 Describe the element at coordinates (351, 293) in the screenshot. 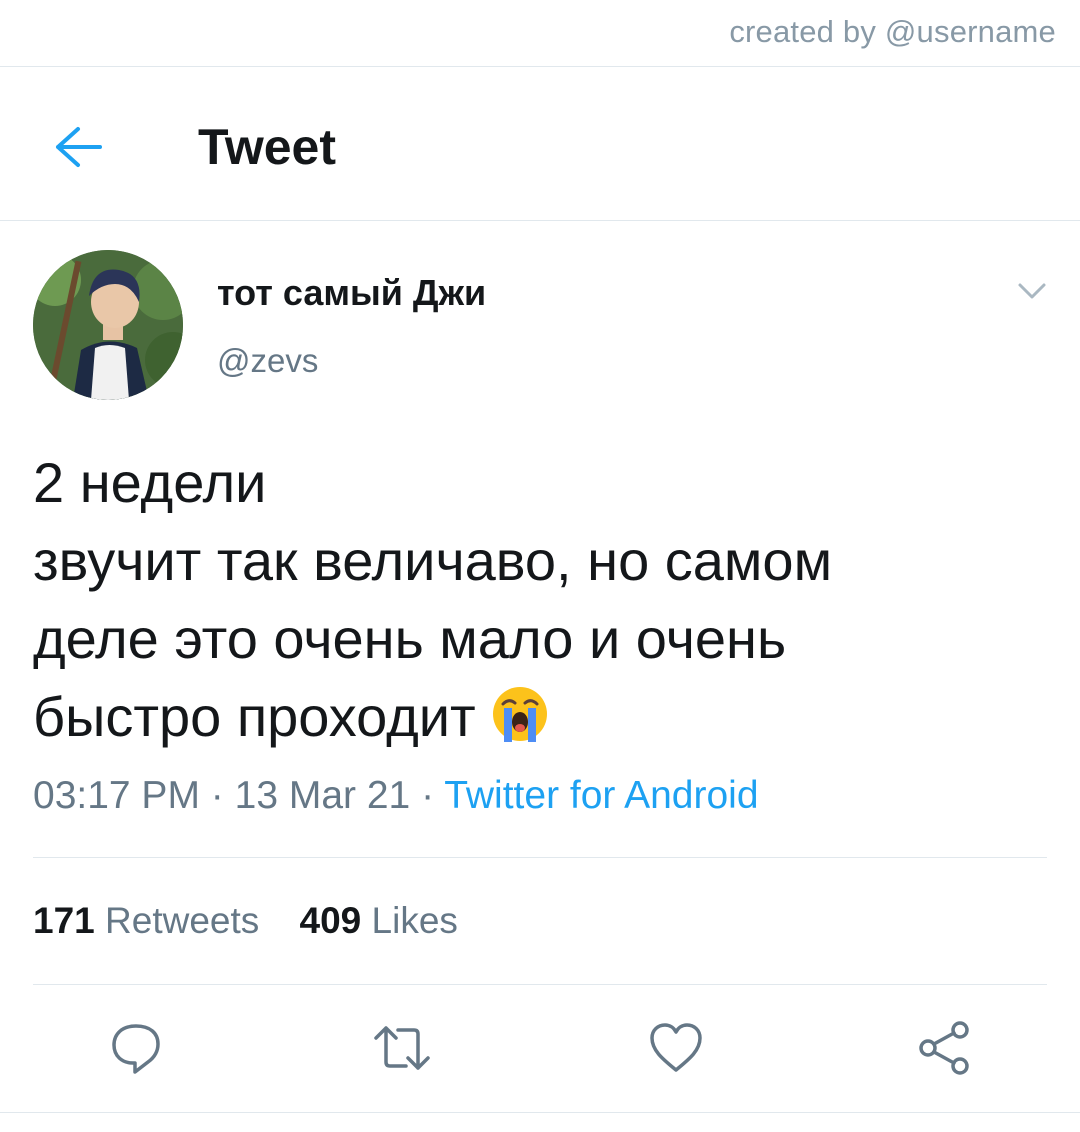

I see `author-name: тот самый Джи` at that location.